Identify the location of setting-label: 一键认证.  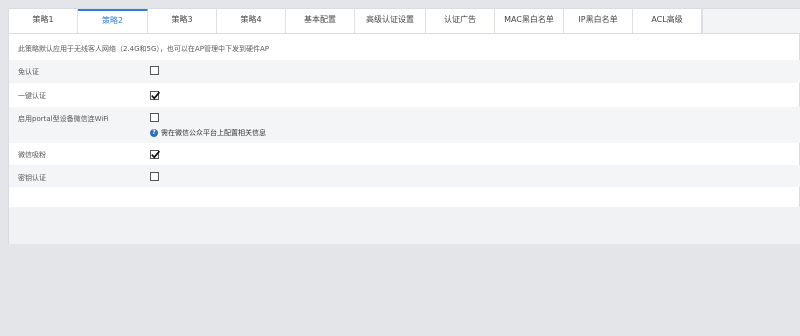
(32, 96).